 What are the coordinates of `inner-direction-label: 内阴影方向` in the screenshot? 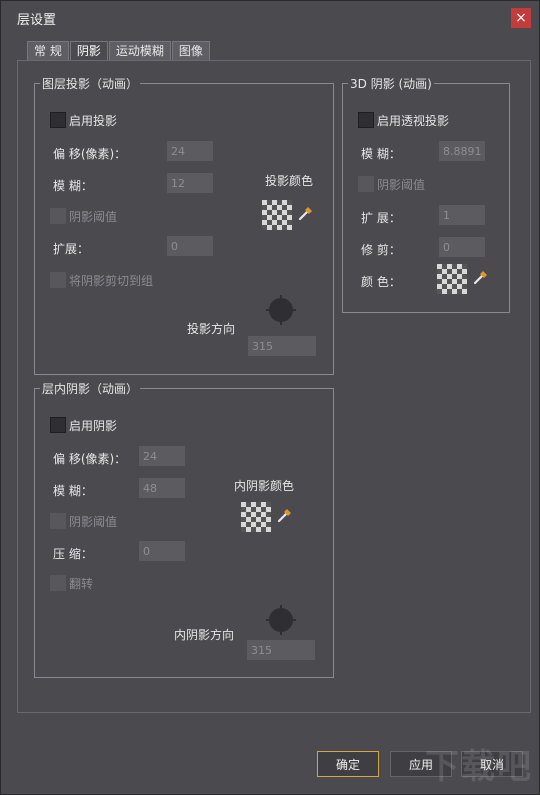 It's located at (204, 635).